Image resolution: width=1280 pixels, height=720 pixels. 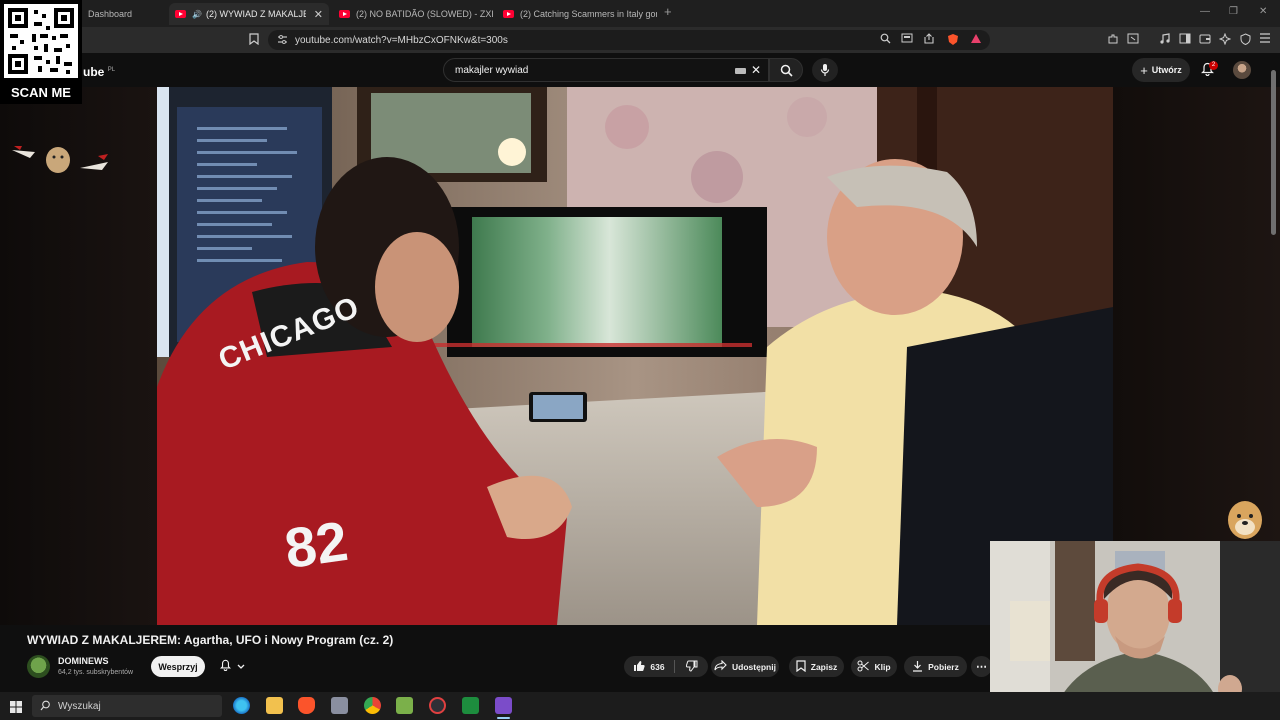 I want to click on search-value: makajler wywiad, so click(x=492, y=70).